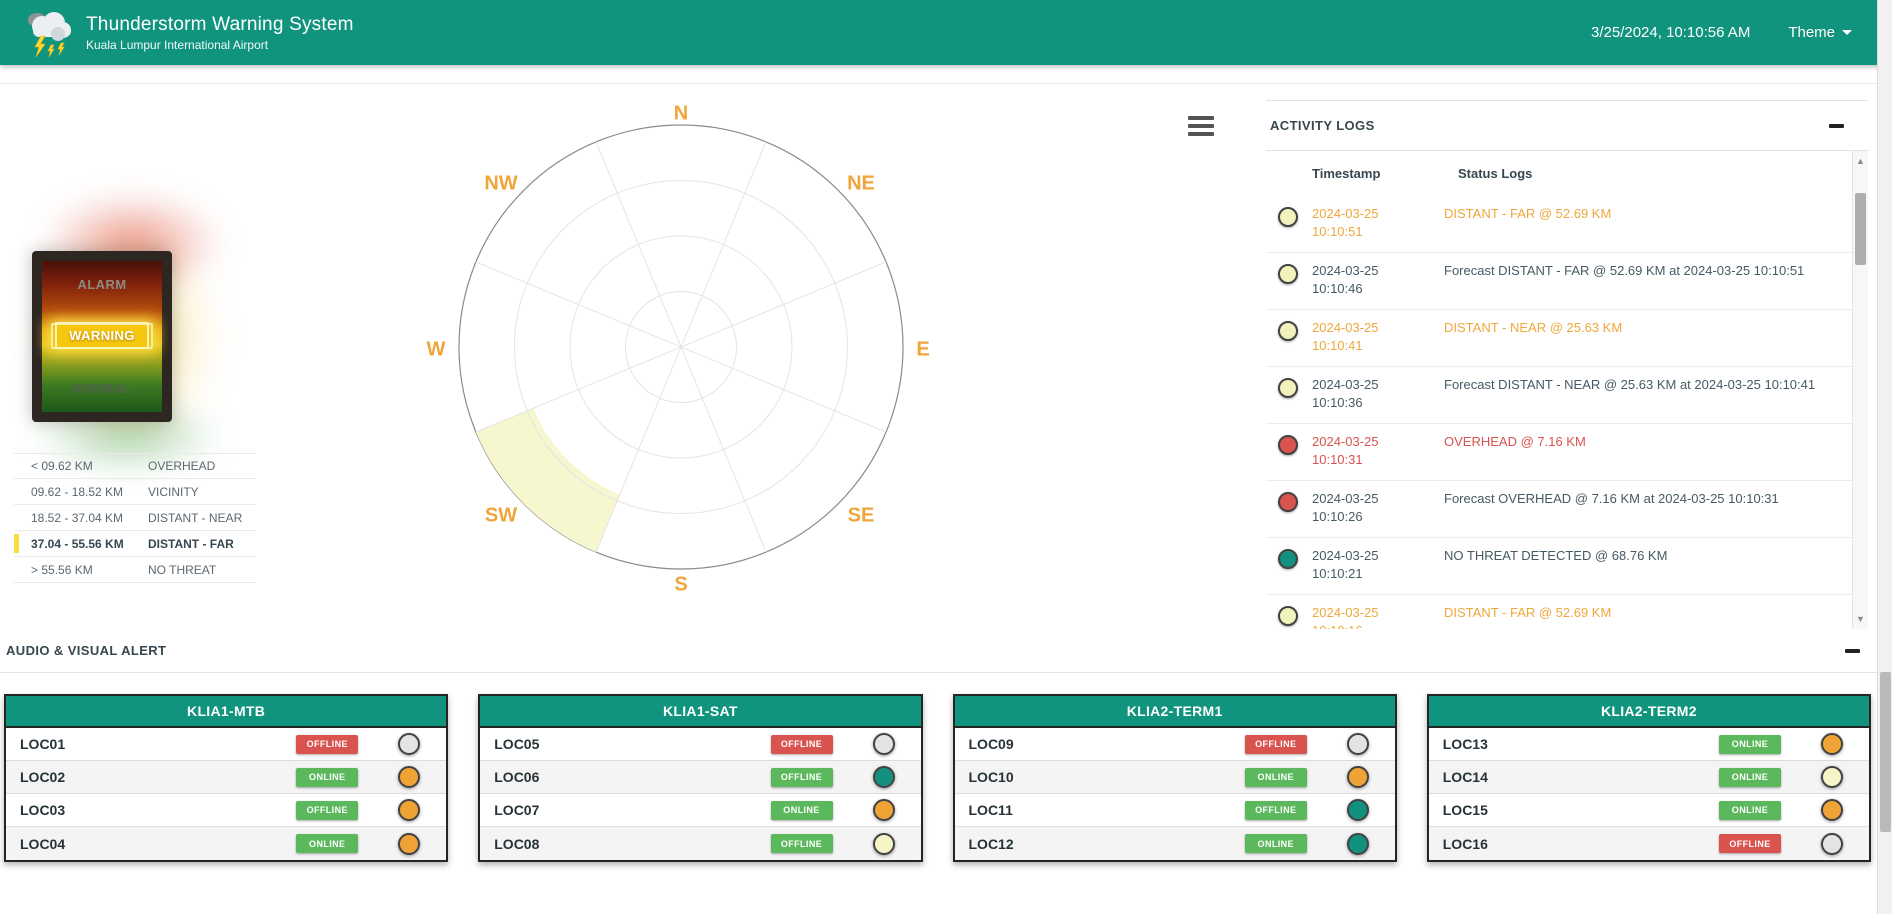 This screenshot has height=914, width=1892. Describe the element at coordinates (923, 349) in the screenshot. I see `compass-label-e: E` at that location.